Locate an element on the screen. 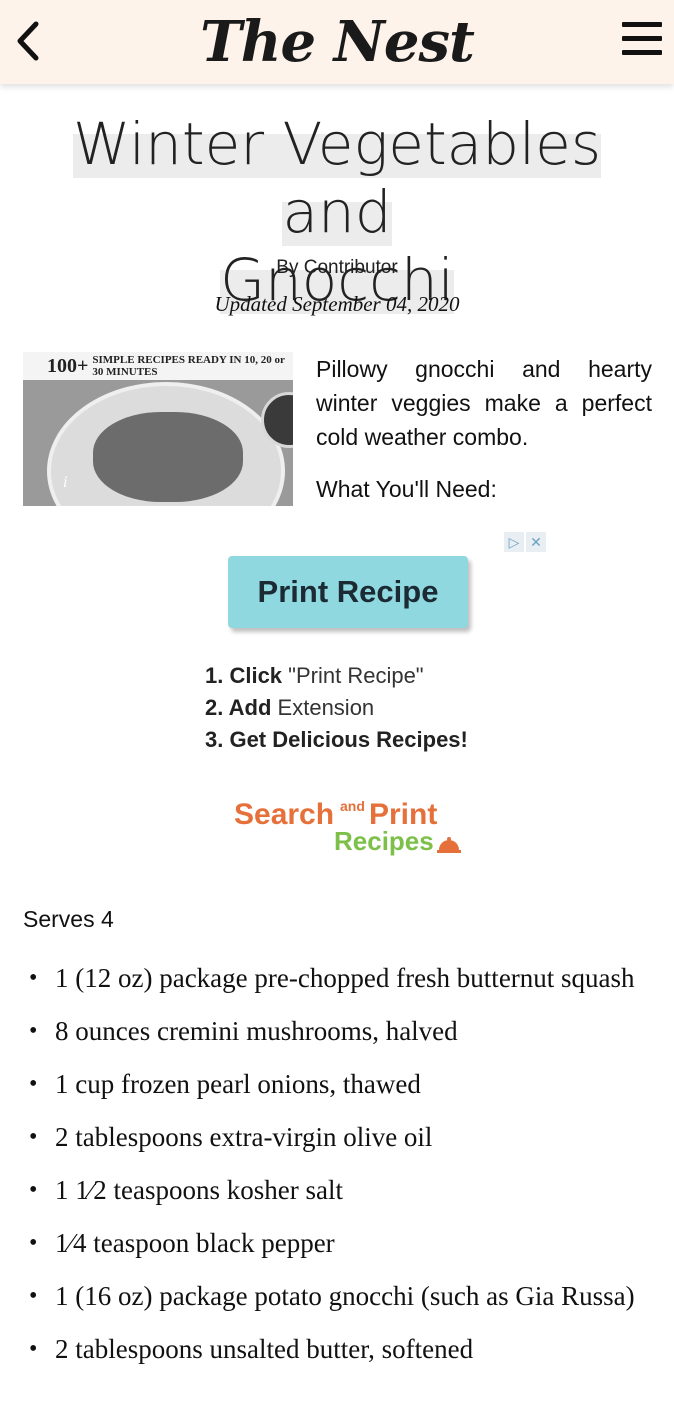 Image resolution: width=674 pixels, height=1414 pixels. list-item: • 2 tablespoons extra-virgin olive oil is located at coordinates (231, 1137).